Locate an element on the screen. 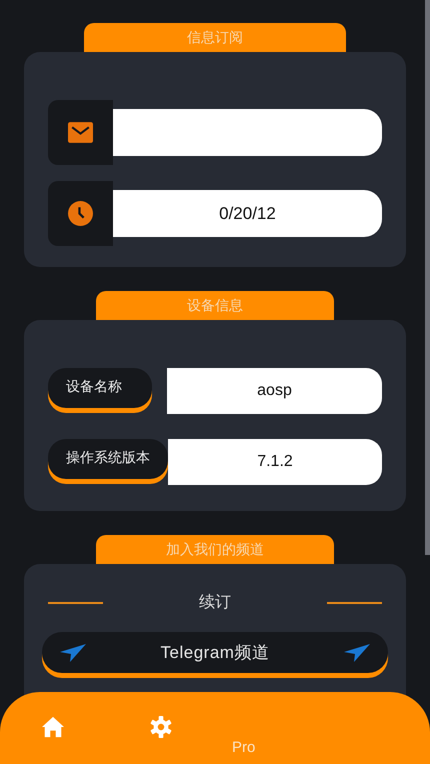 The width and height of the screenshot is (430, 764). mail-icon is located at coordinates (80, 132).